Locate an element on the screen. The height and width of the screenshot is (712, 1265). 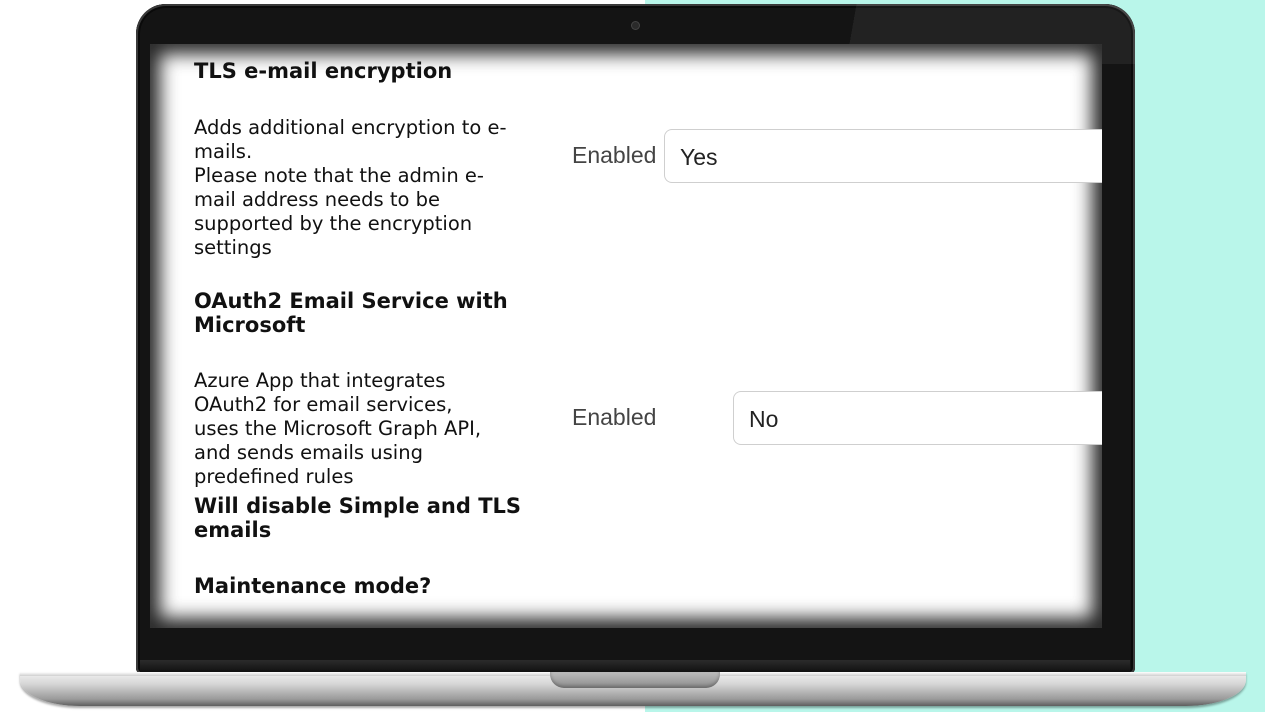
oauth-enabled-label: Enabled is located at coordinates (614, 417).